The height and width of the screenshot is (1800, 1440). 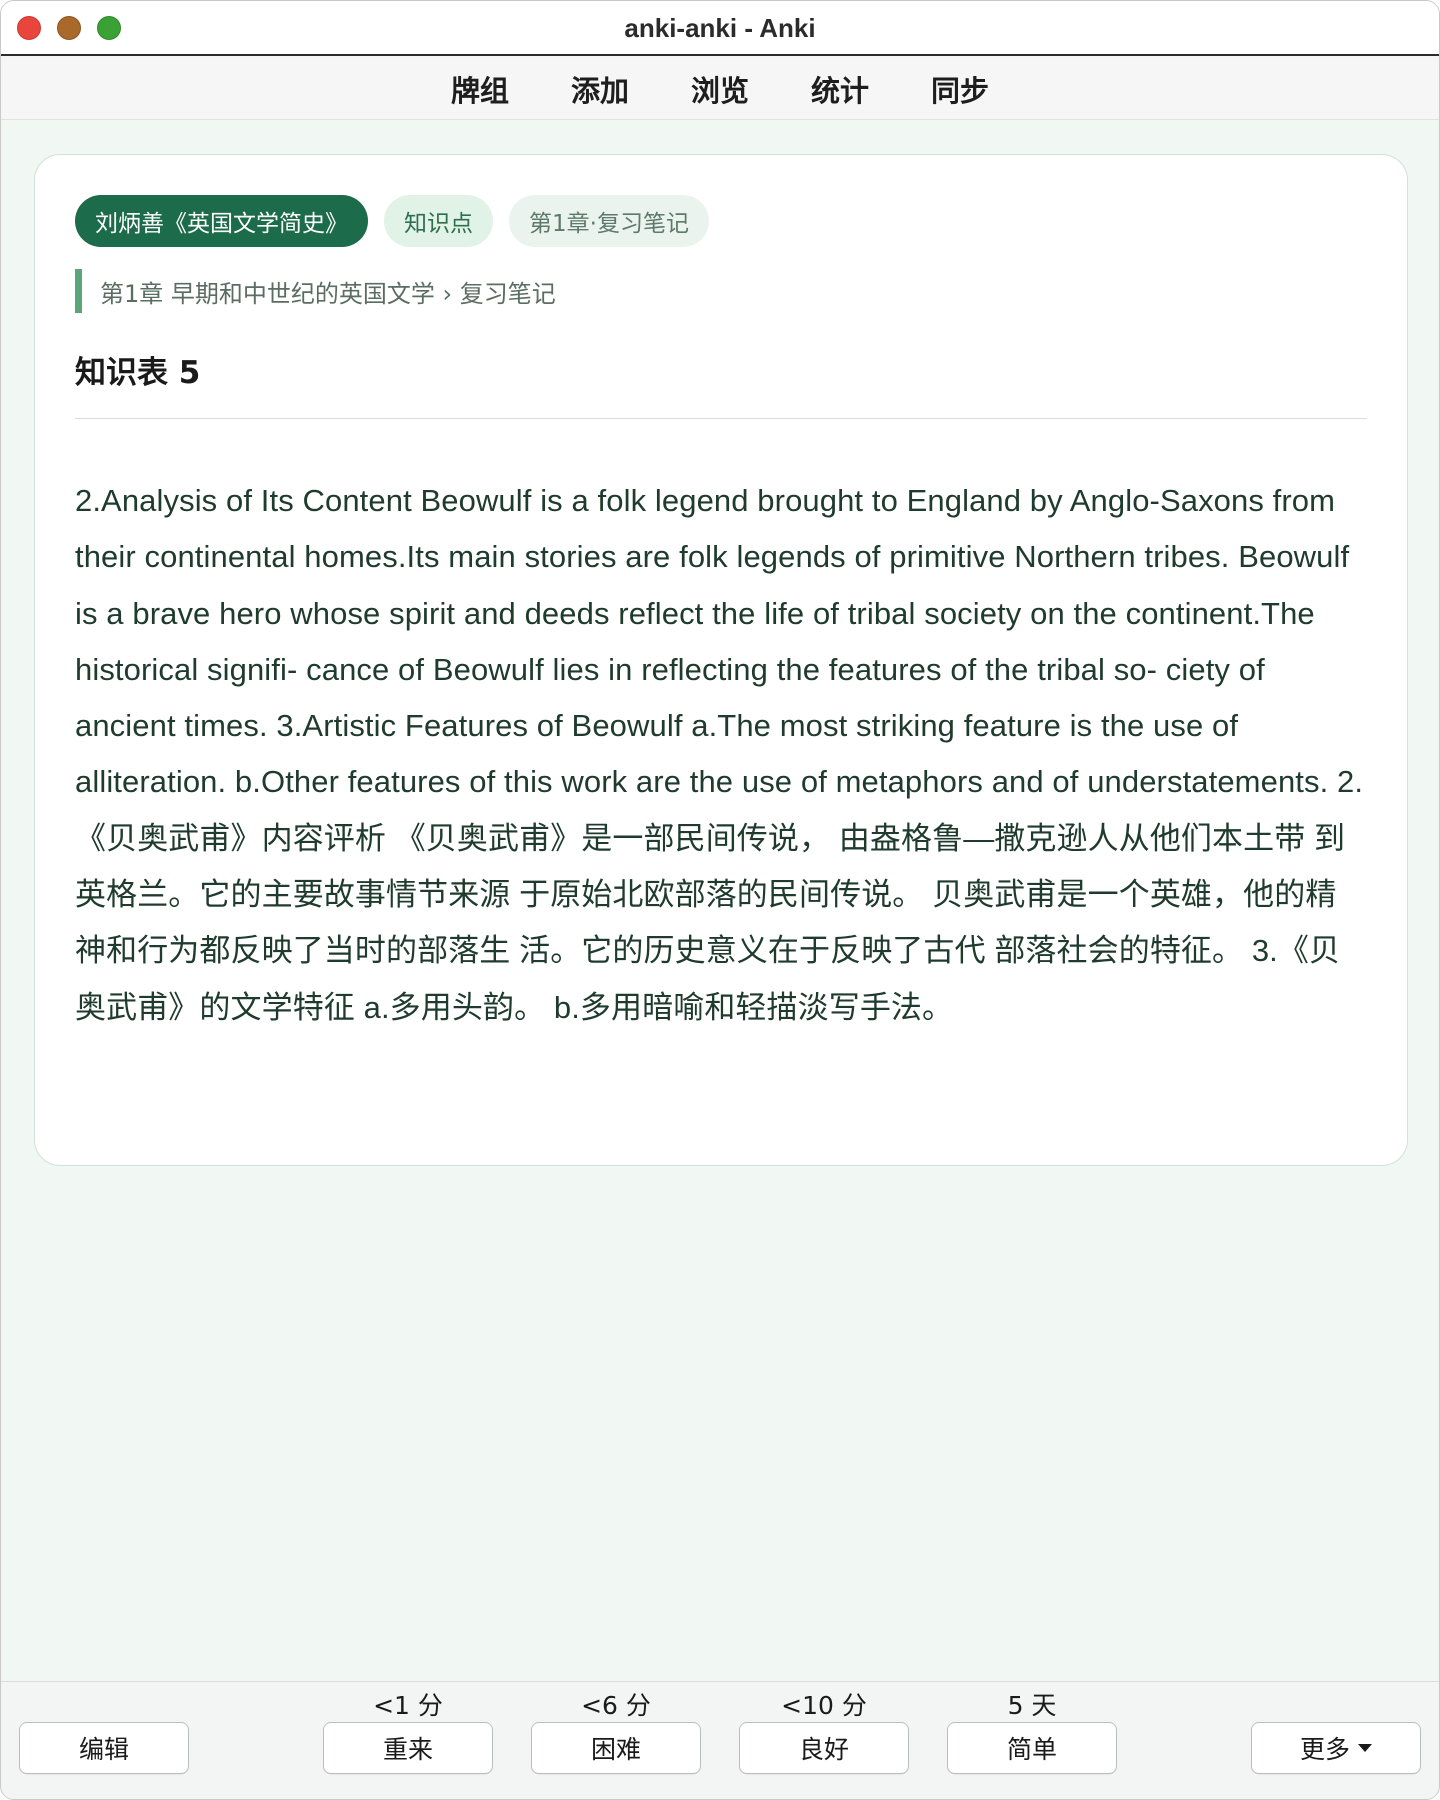 What do you see at coordinates (1365, 1748) in the screenshot?
I see `caret-down-icon` at bounding box center [1365, 1748].